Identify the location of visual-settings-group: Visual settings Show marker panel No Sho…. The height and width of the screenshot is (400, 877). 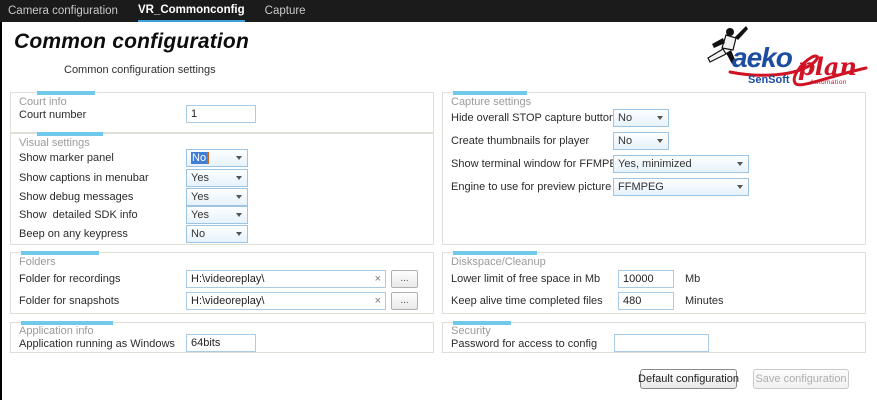
(222, 188).